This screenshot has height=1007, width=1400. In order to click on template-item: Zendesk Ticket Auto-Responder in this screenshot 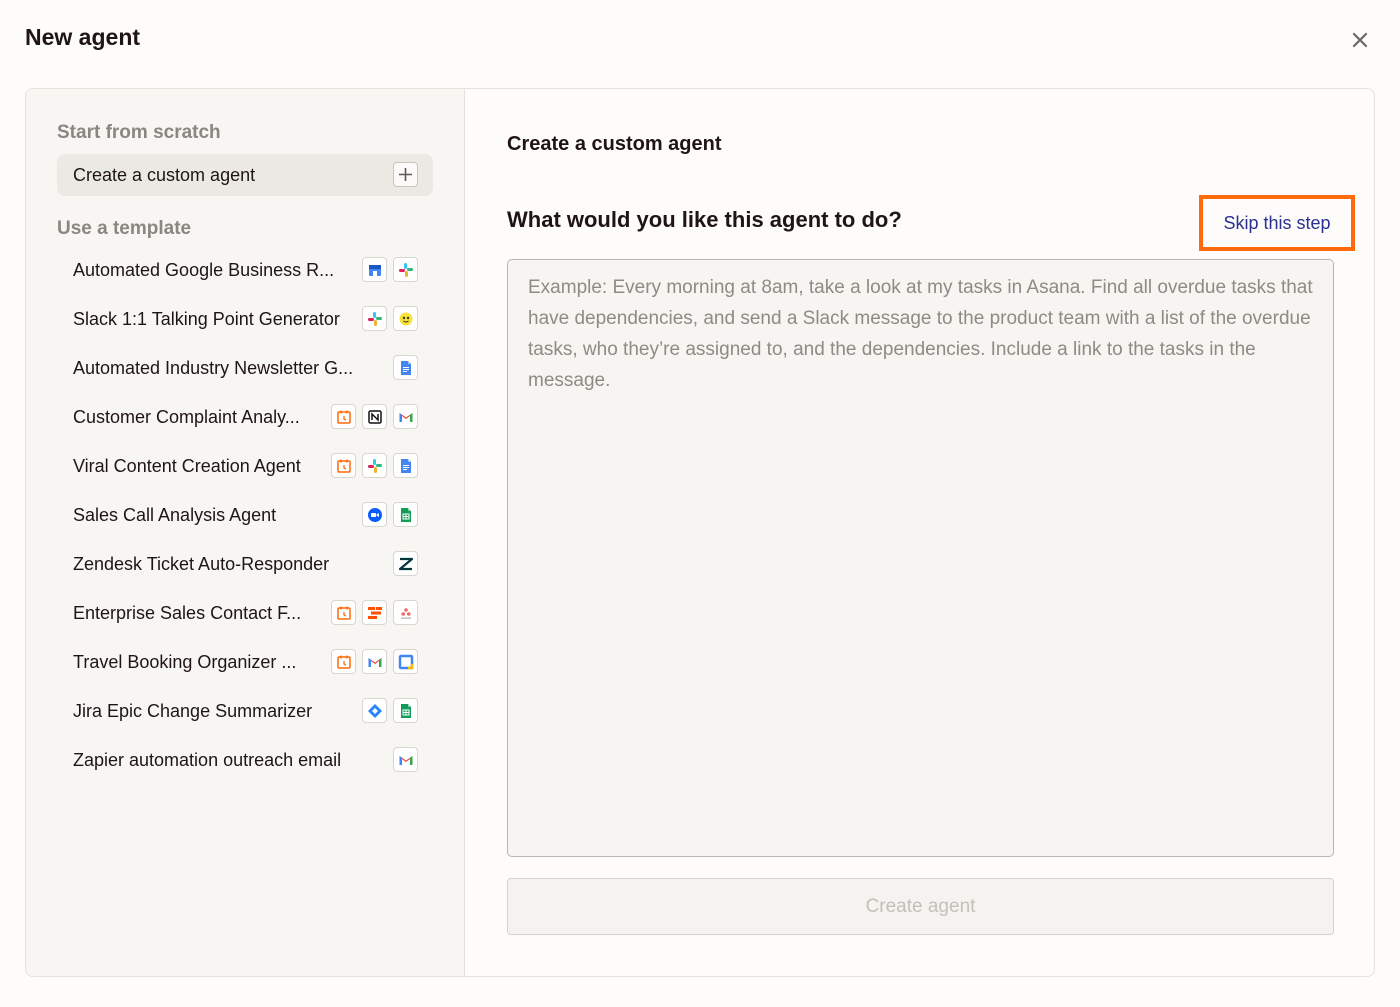, I will do `click(245, 564)`.